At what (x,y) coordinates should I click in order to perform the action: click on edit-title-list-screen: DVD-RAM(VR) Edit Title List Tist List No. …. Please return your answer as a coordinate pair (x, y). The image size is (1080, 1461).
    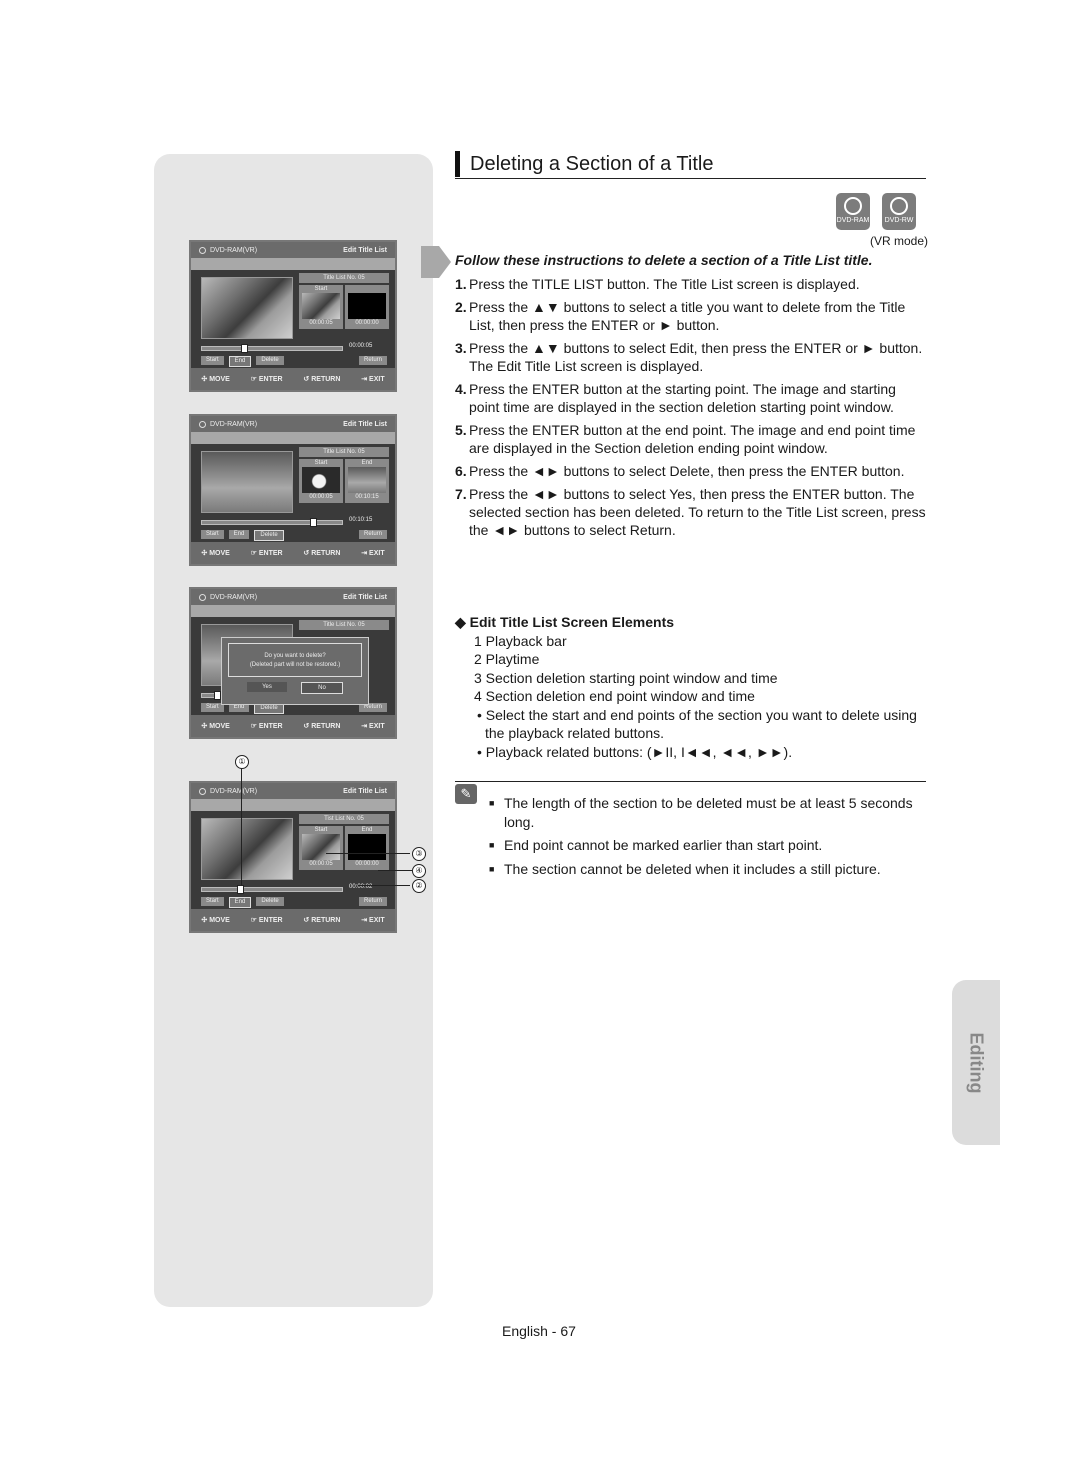
    Looking at the image, I should click on (293, 857).